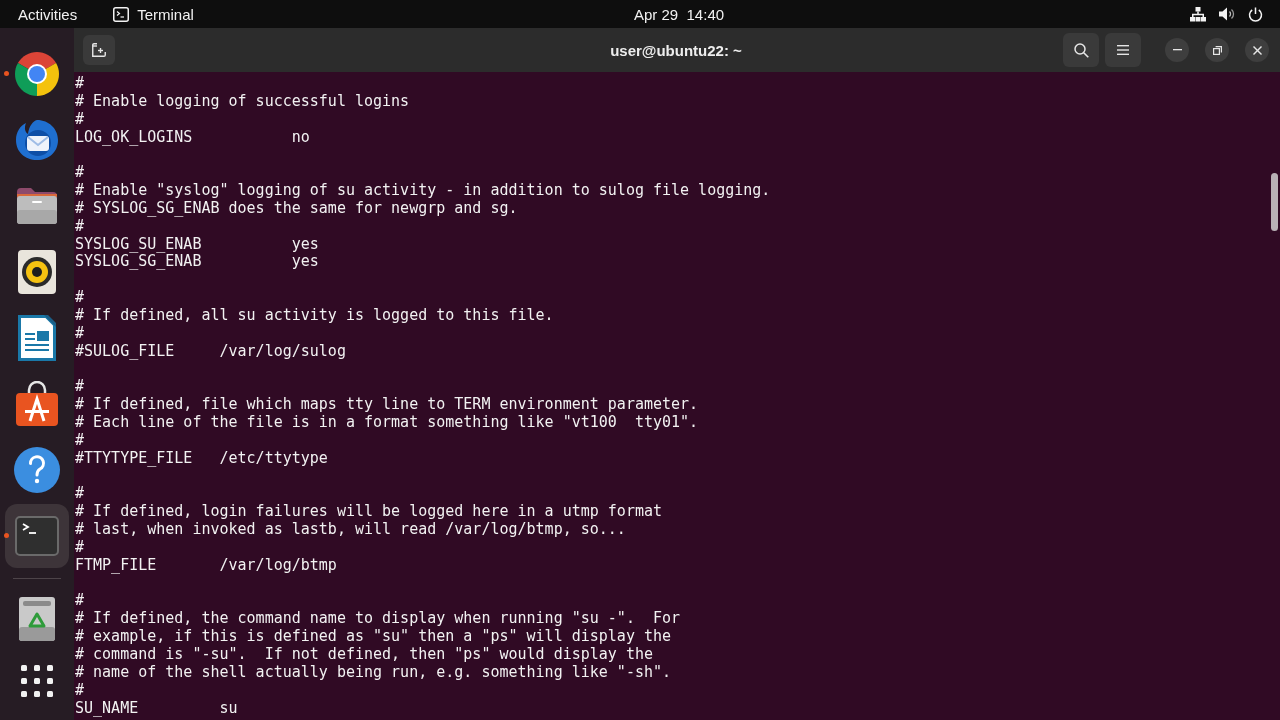 The height and width of the screenshot is (720, 1280). Describe the element at coordinates (1198, 14) in the screenshot. I see `network-icon` at that location.